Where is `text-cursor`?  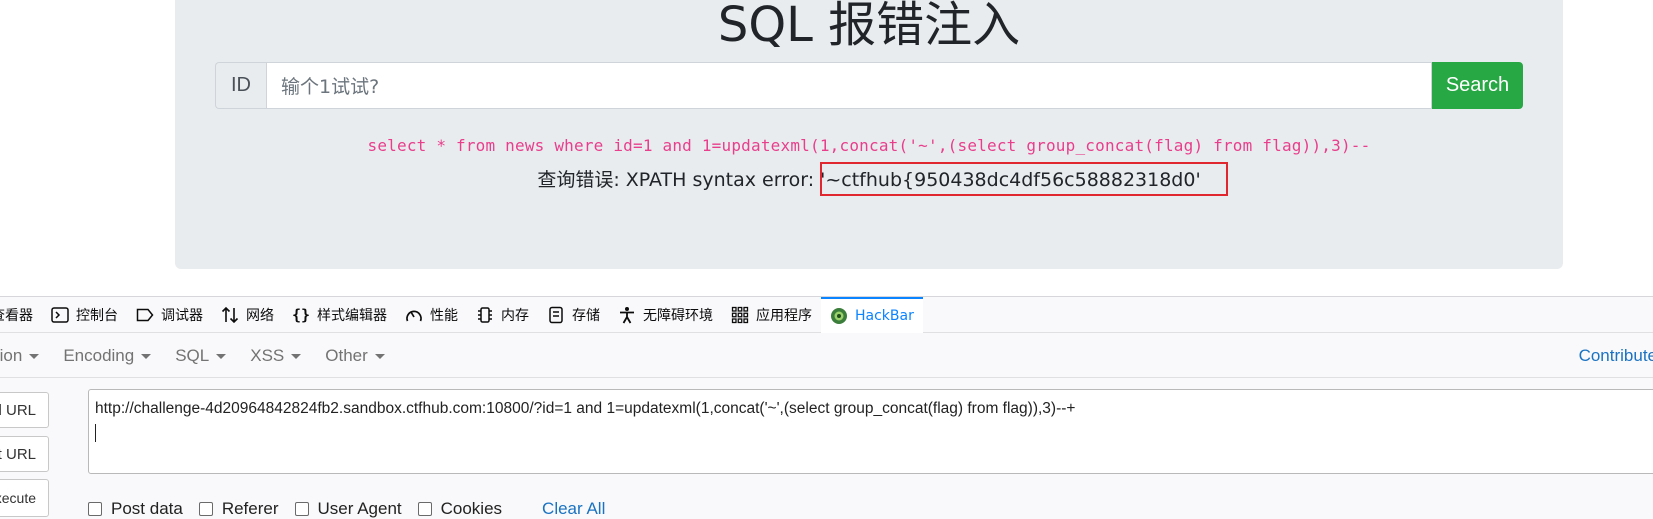
text-cursor is located at coordinates (95, 433).